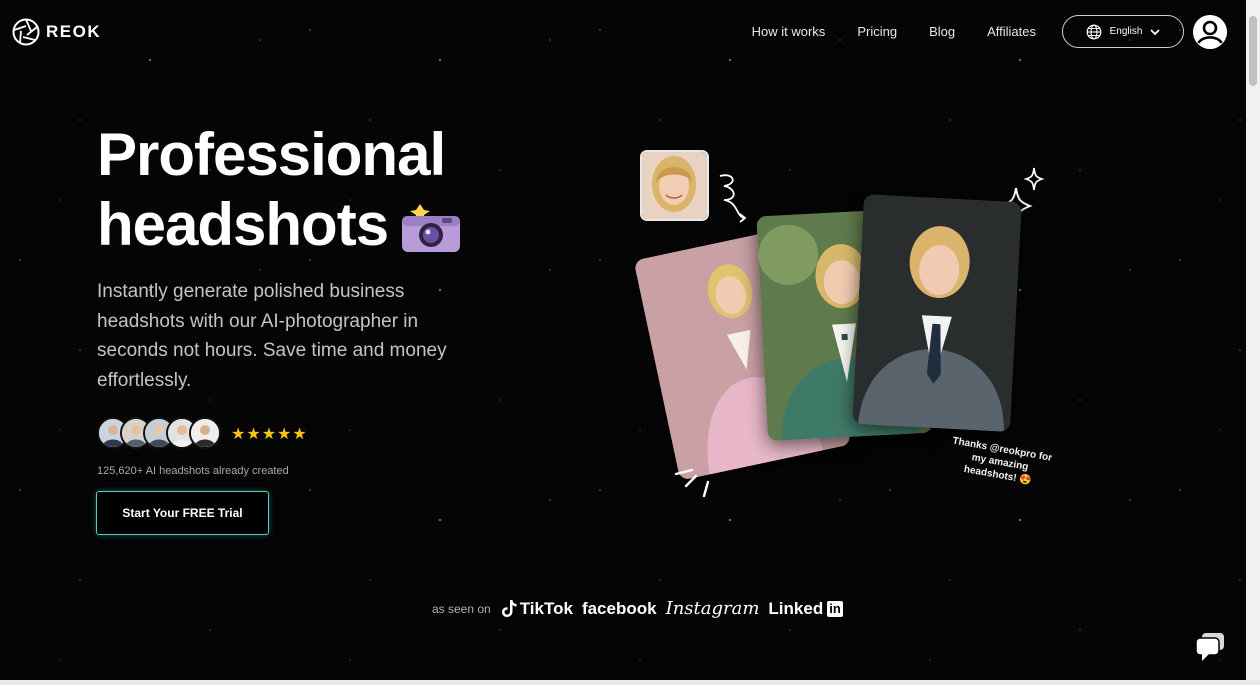  I want to click on burst-lines-icon, so click(692, 483).